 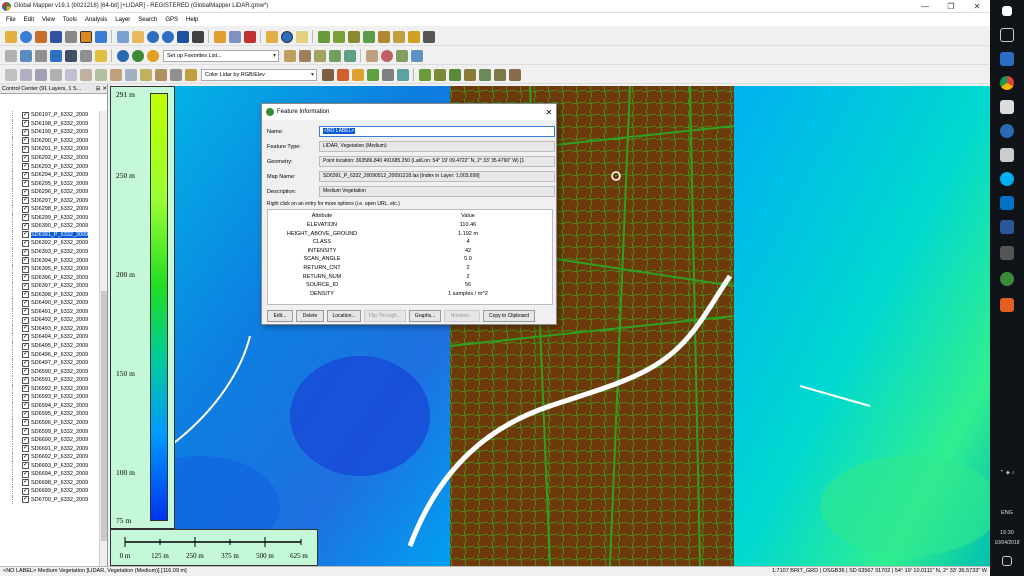 What do you see at coordinates (49, 141) in the screenshot?
I see `layer-row: ✓ SD6290_P_6332_2009` at bounding box center [49, 141].